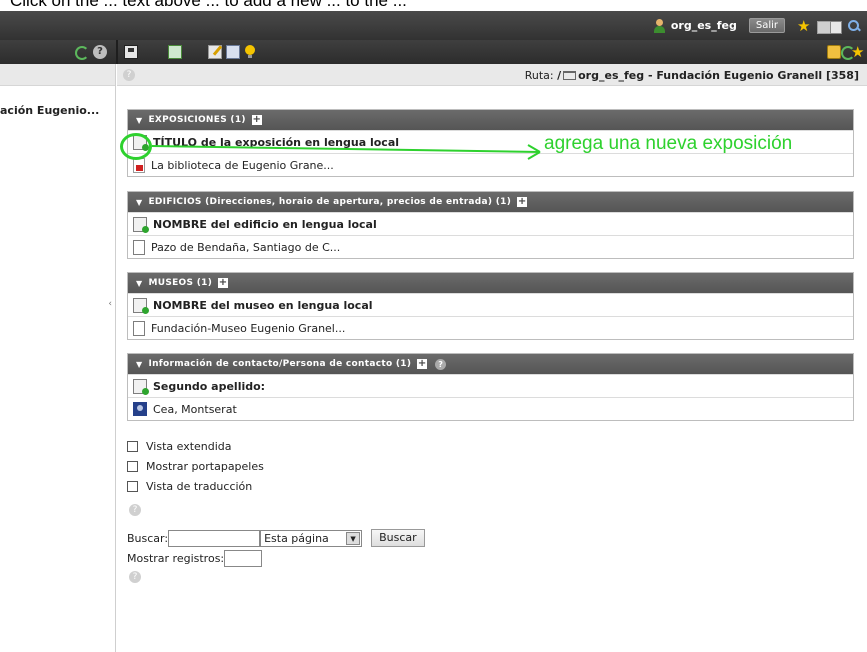 This screenshot has width=867, height=652. What do you see at coordinates (346, 152) in the screenshot?
I see `annotation-arrow` at bounding box center [346, 152].